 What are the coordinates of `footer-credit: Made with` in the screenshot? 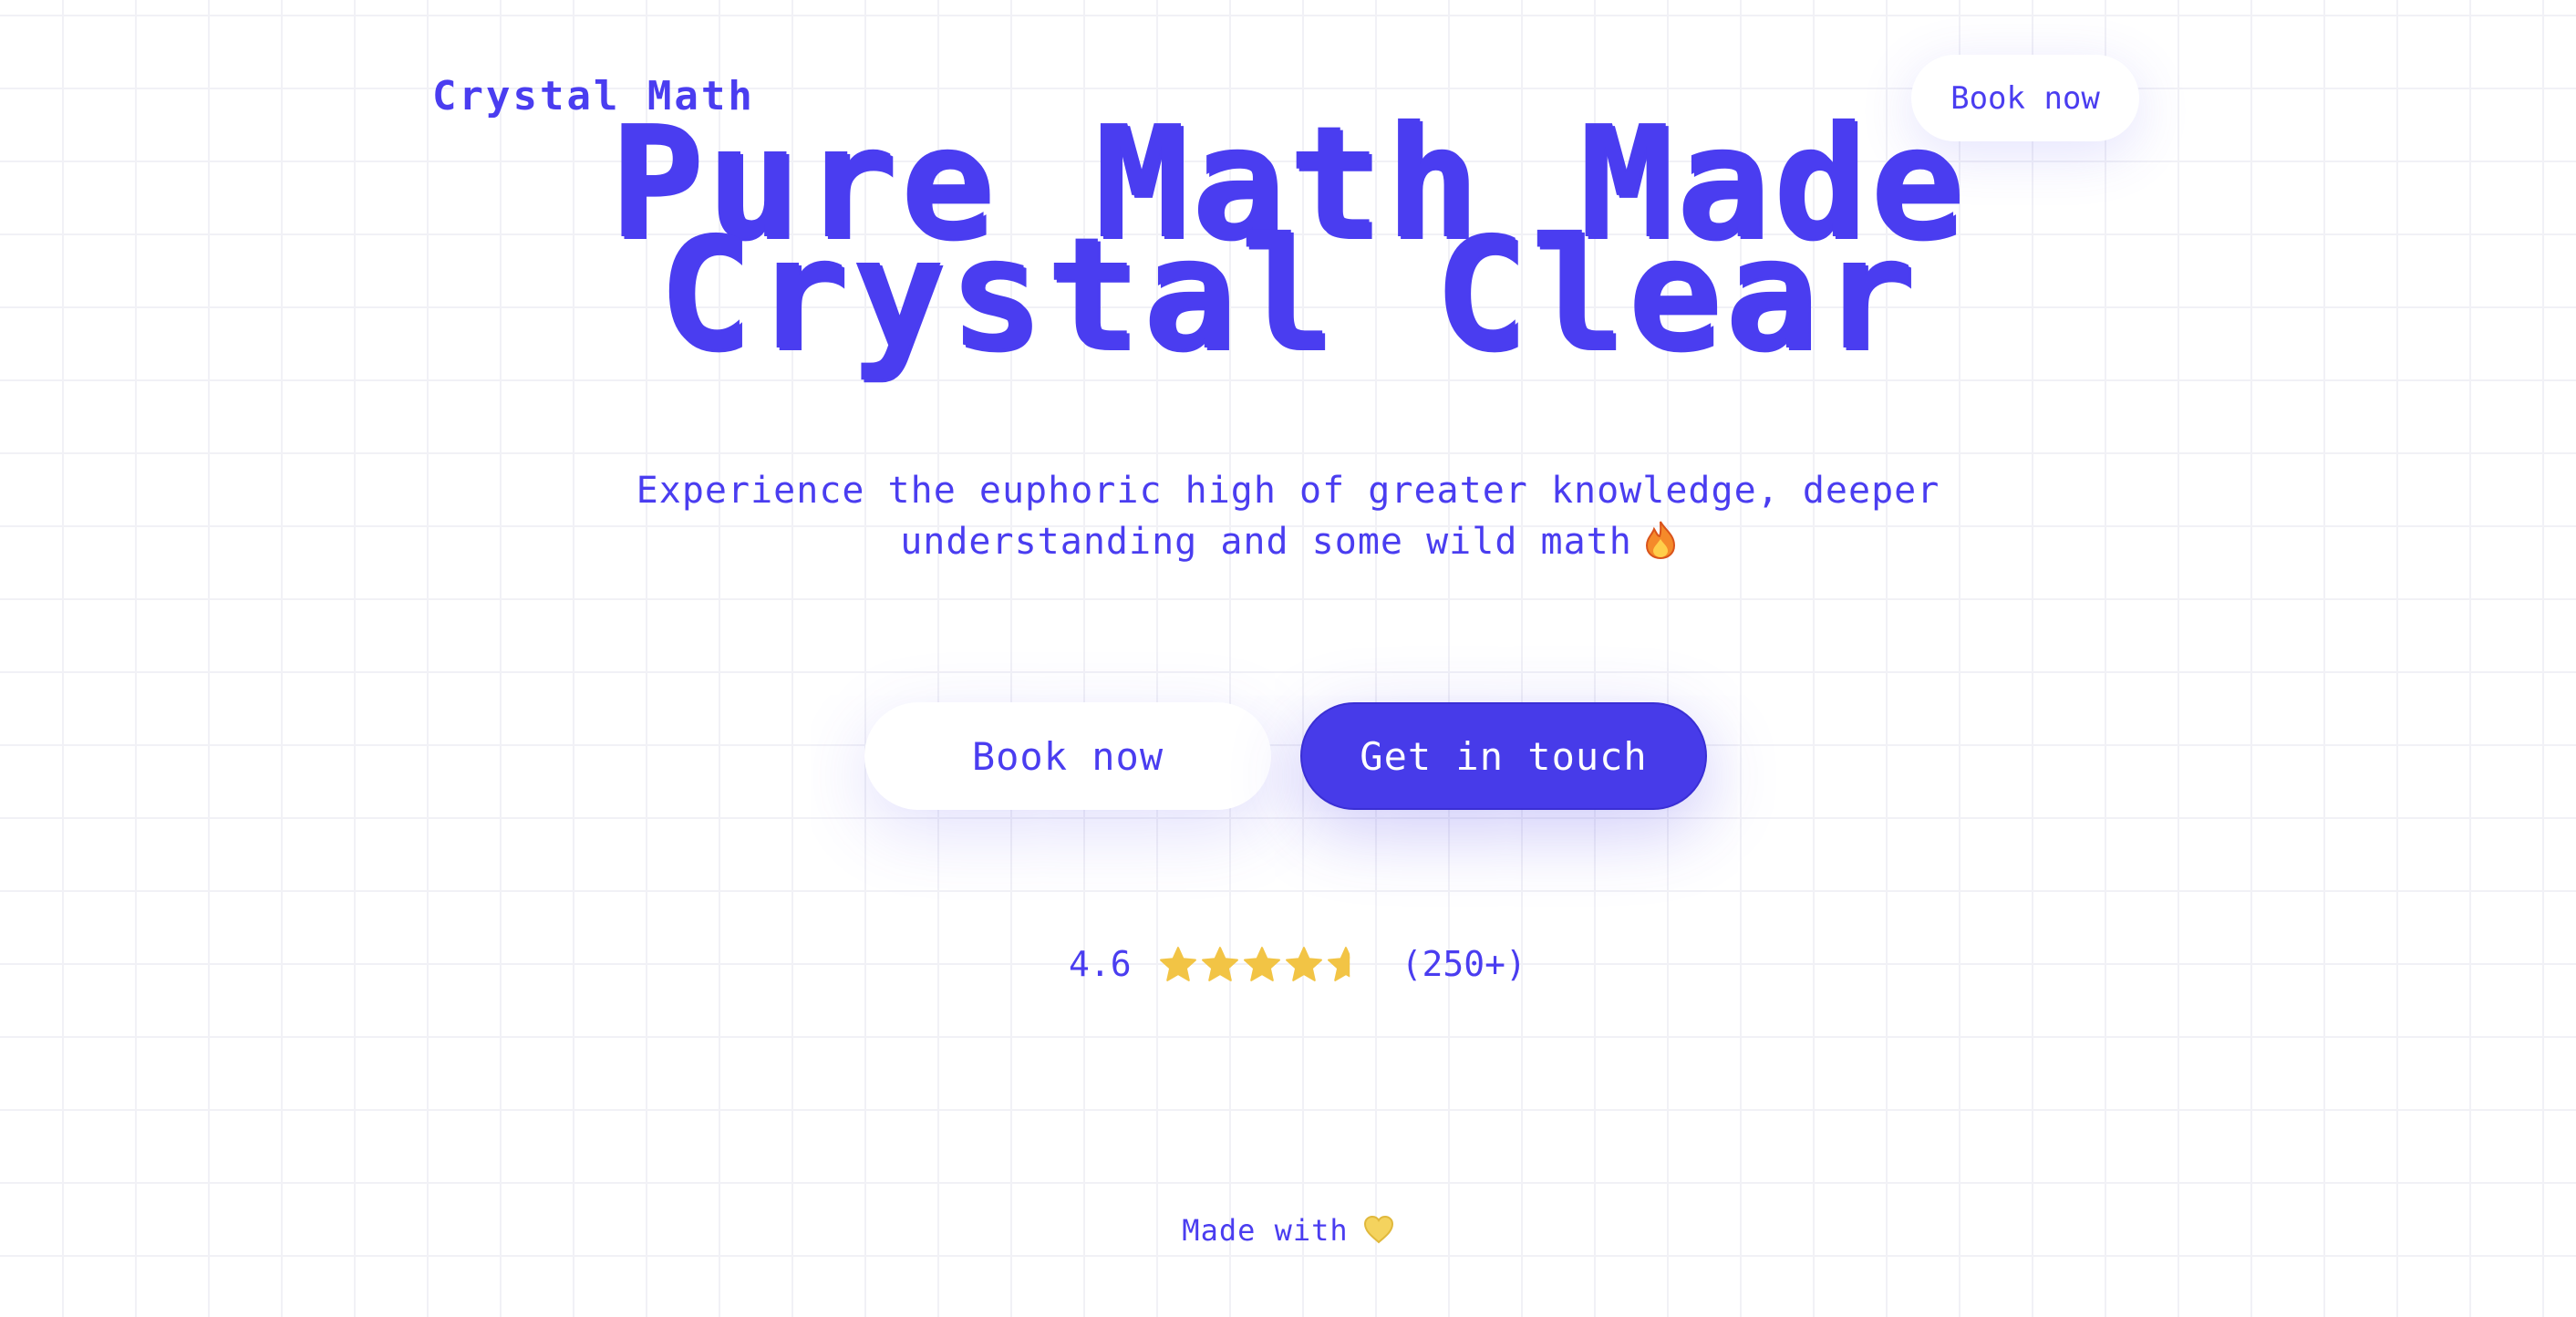 It's located at (1288, 1232).